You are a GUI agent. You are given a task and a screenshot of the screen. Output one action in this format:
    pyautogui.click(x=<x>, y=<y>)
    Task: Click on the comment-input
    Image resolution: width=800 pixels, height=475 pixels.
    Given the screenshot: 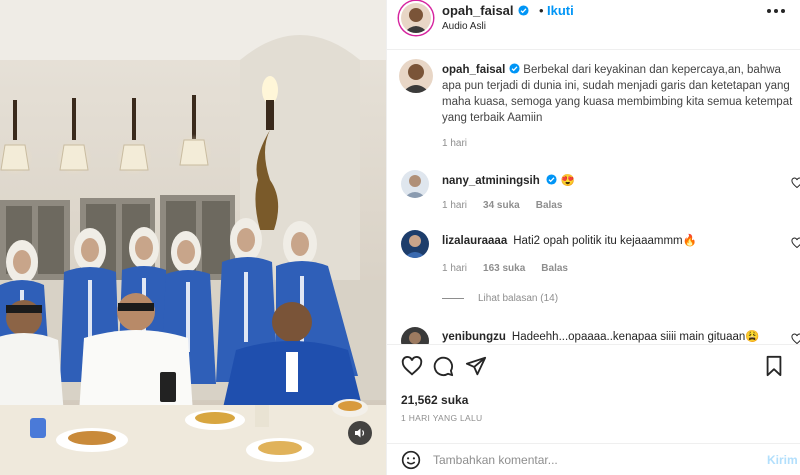 What is the action you would take?
    pyautogui.click(x=593, y=460)
    